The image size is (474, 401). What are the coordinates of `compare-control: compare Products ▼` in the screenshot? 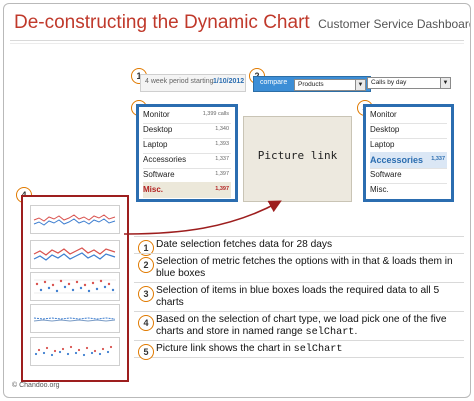 It's located at (312, 84).